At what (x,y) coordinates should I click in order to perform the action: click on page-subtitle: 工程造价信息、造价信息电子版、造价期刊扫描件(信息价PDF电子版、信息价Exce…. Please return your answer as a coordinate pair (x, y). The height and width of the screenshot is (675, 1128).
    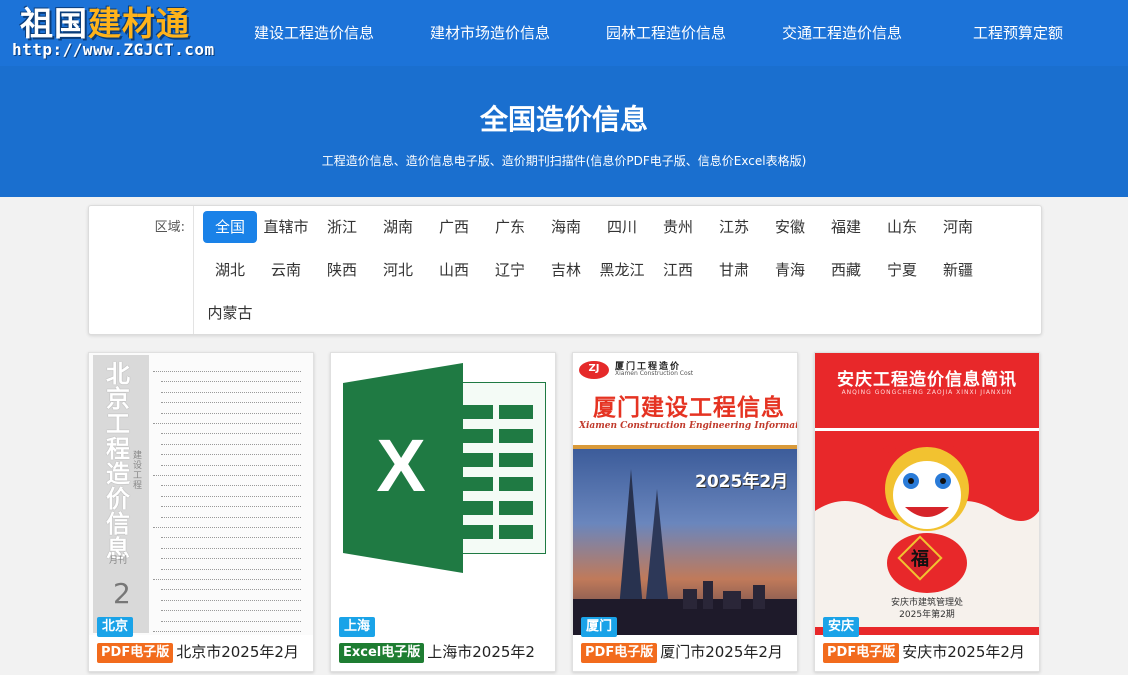
    Looking at the image, I should click on (564, 161).